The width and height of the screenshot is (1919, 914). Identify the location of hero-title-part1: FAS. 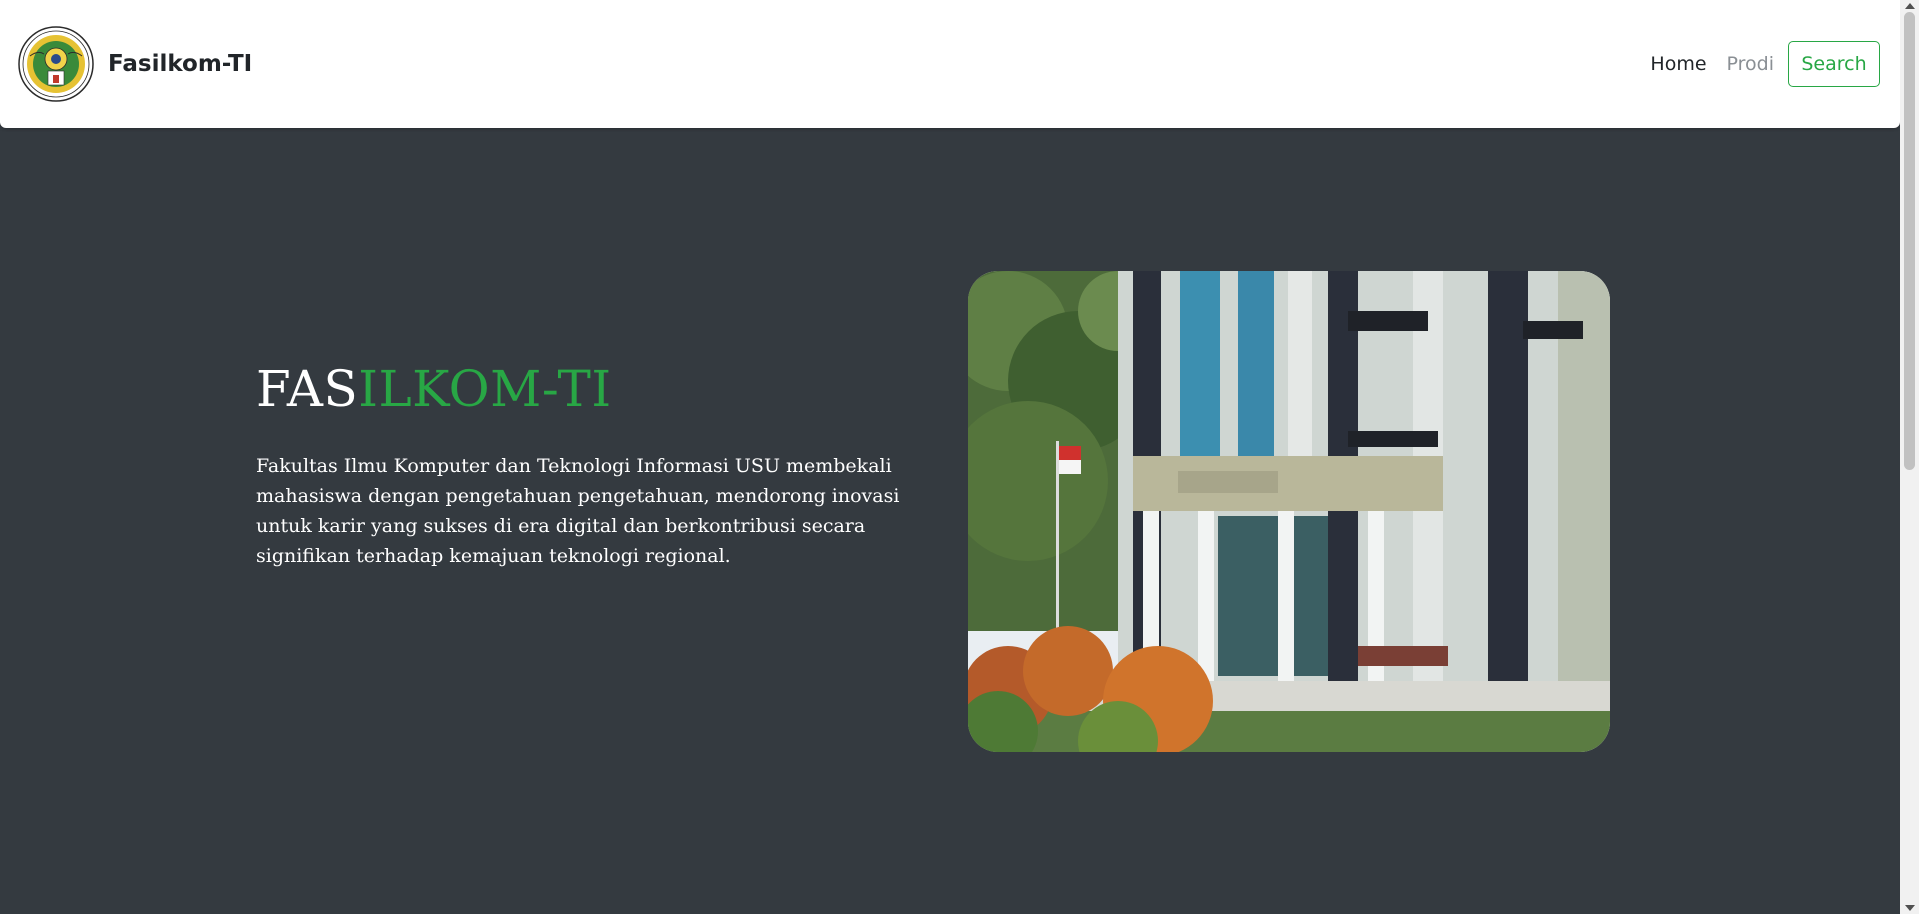
(307, 389).